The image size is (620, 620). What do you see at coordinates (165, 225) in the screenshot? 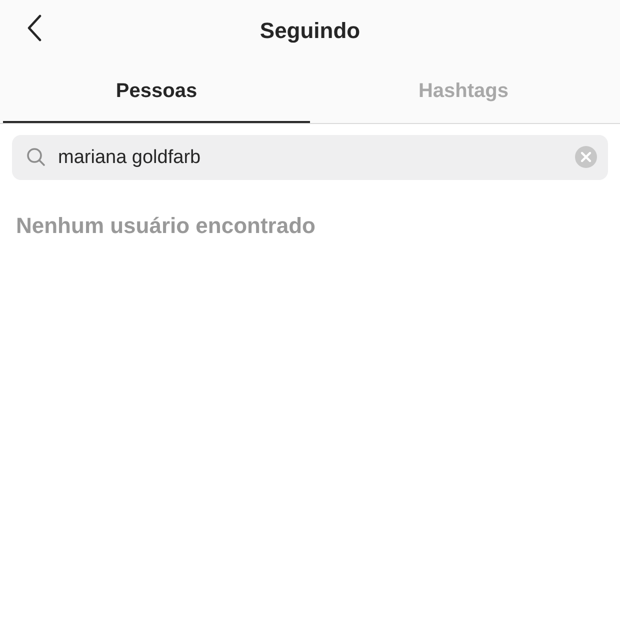
I see `empty-message: Nenhum usuário encontrado` at bounding box center [165, 225].